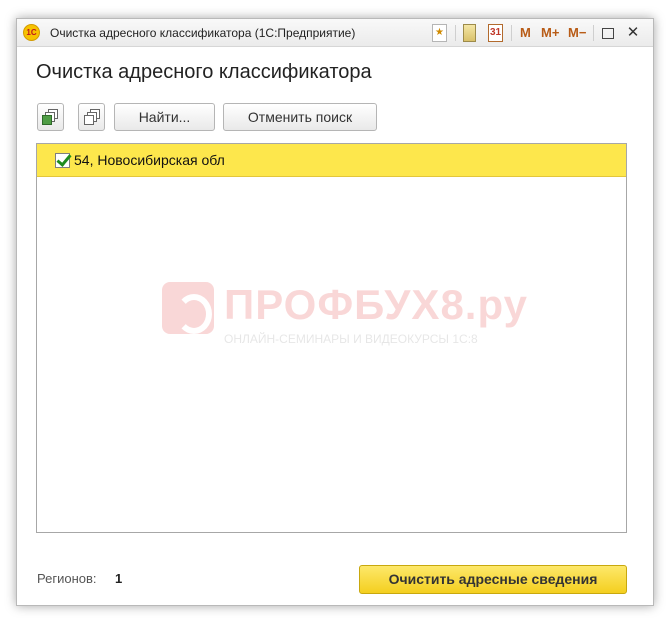 This screenshot has width=670, height=621. What do you see at coordinates (119, 578) in the screenshot?
I see `regions-count: 1` at bounding box center [119, 578].